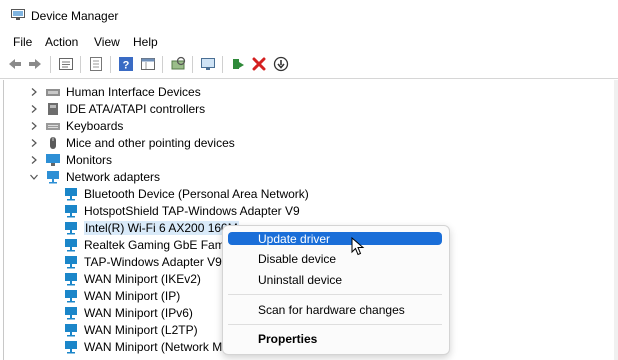 The image size is (618, 360). What do you see at coordinates (309, 16) in the screenshot?
I see `title-bar: Device Manager` at bounding box center [309, 16].